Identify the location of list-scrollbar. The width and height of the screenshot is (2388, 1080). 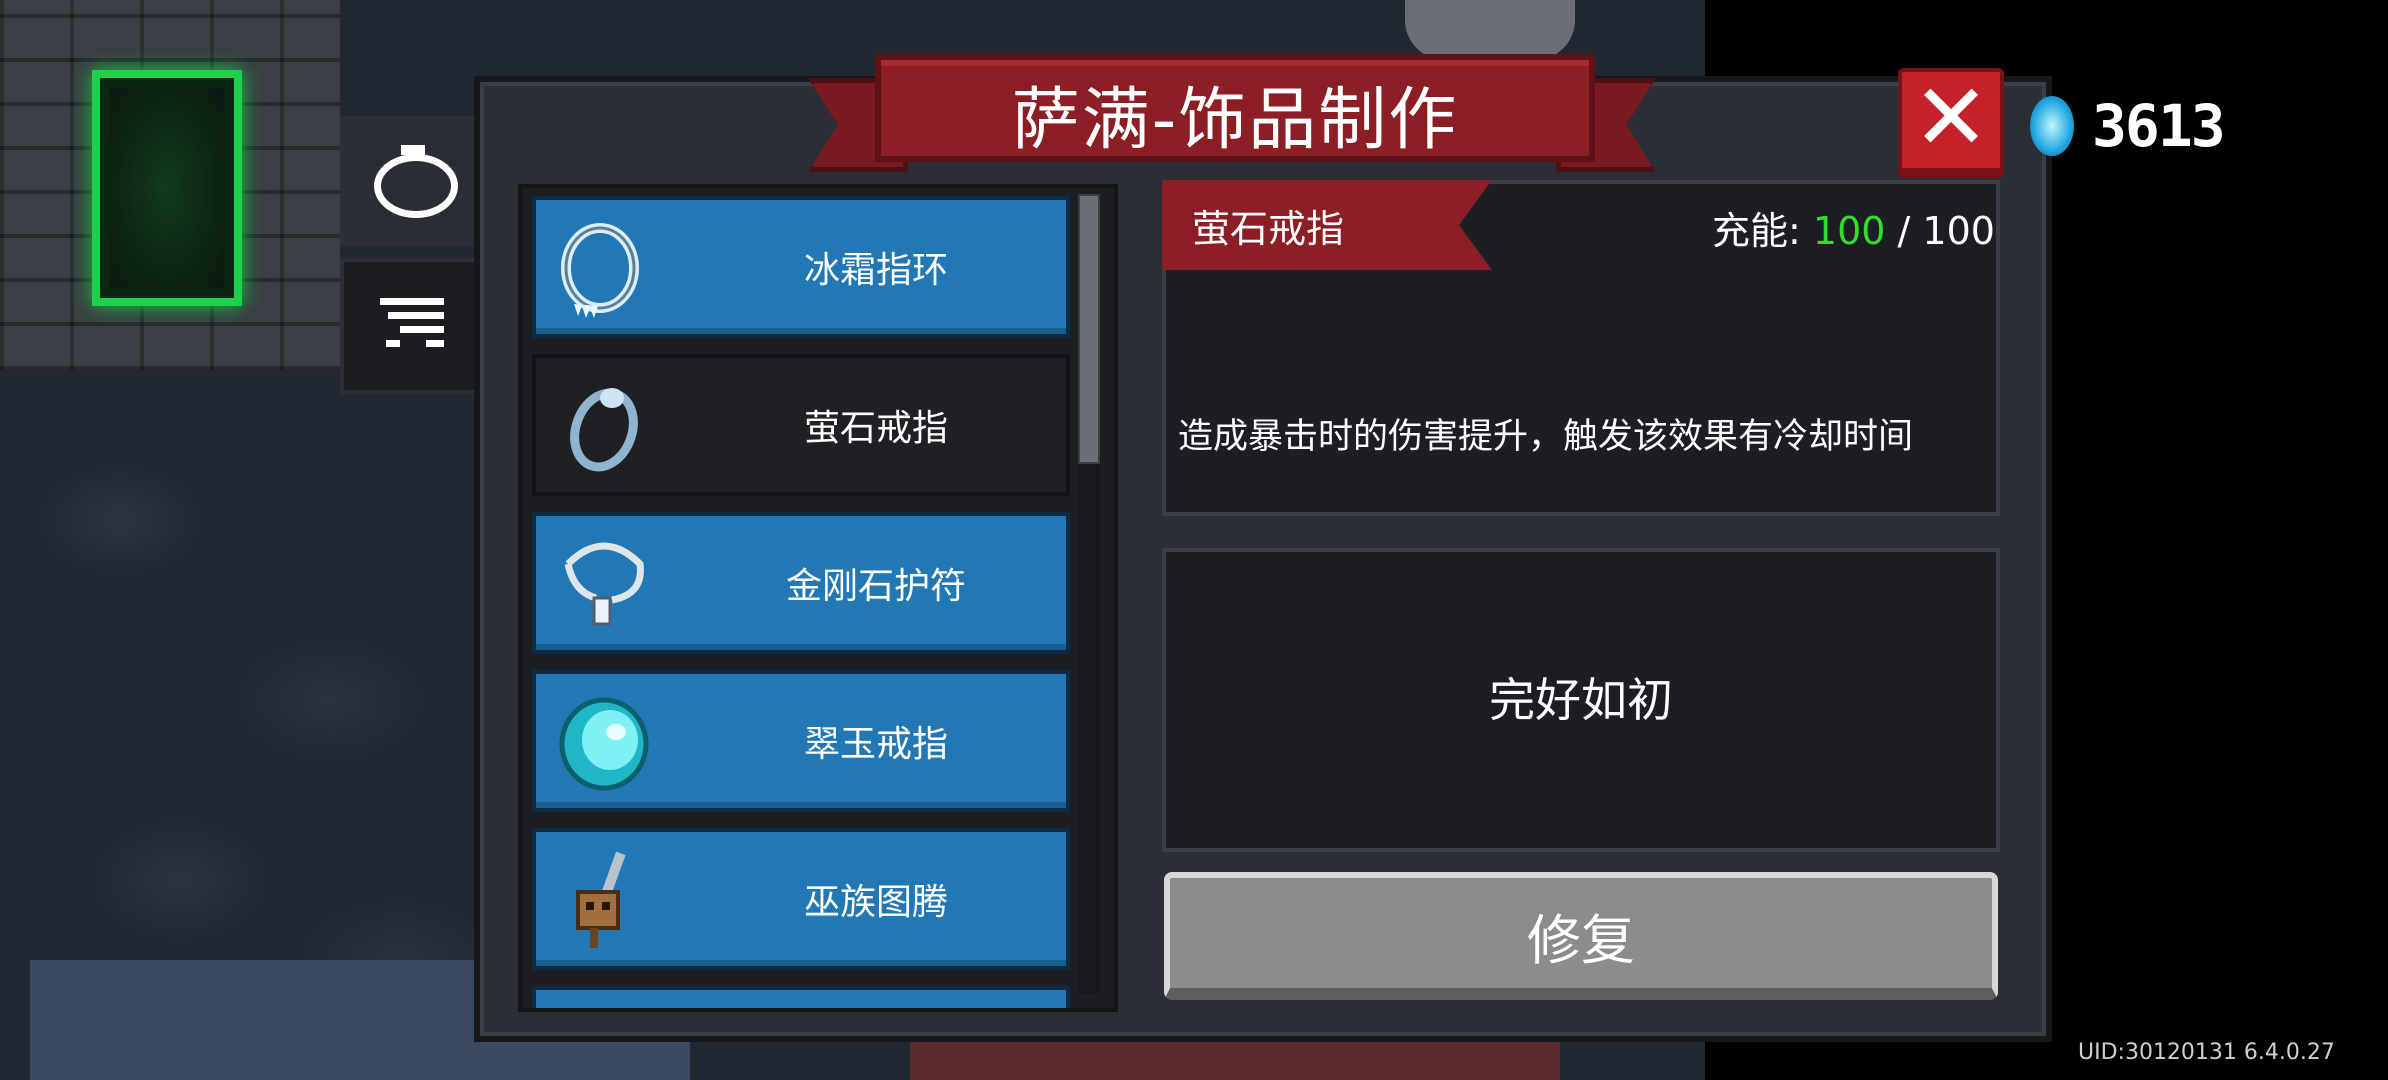
(1089, 594).